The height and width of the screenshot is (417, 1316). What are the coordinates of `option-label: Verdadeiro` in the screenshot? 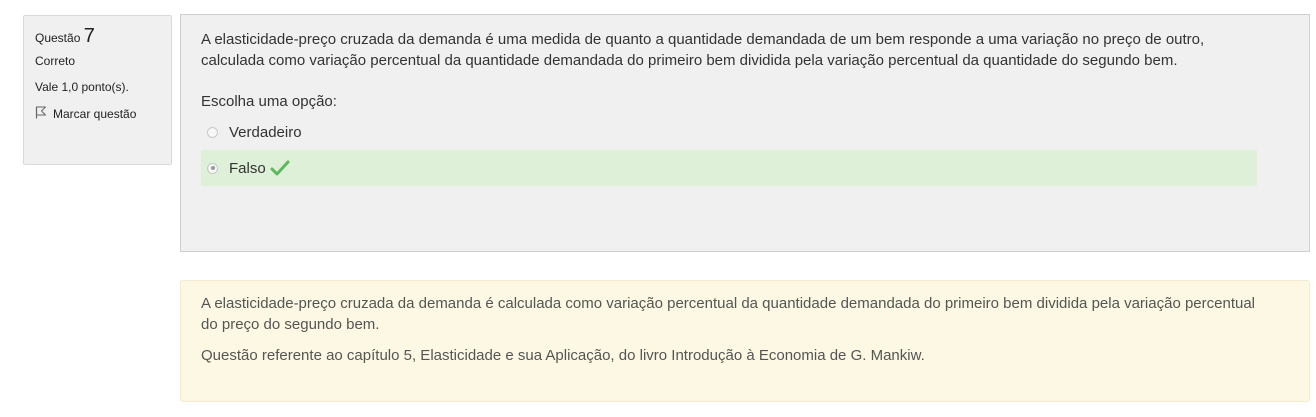 It's located at (265, 132).